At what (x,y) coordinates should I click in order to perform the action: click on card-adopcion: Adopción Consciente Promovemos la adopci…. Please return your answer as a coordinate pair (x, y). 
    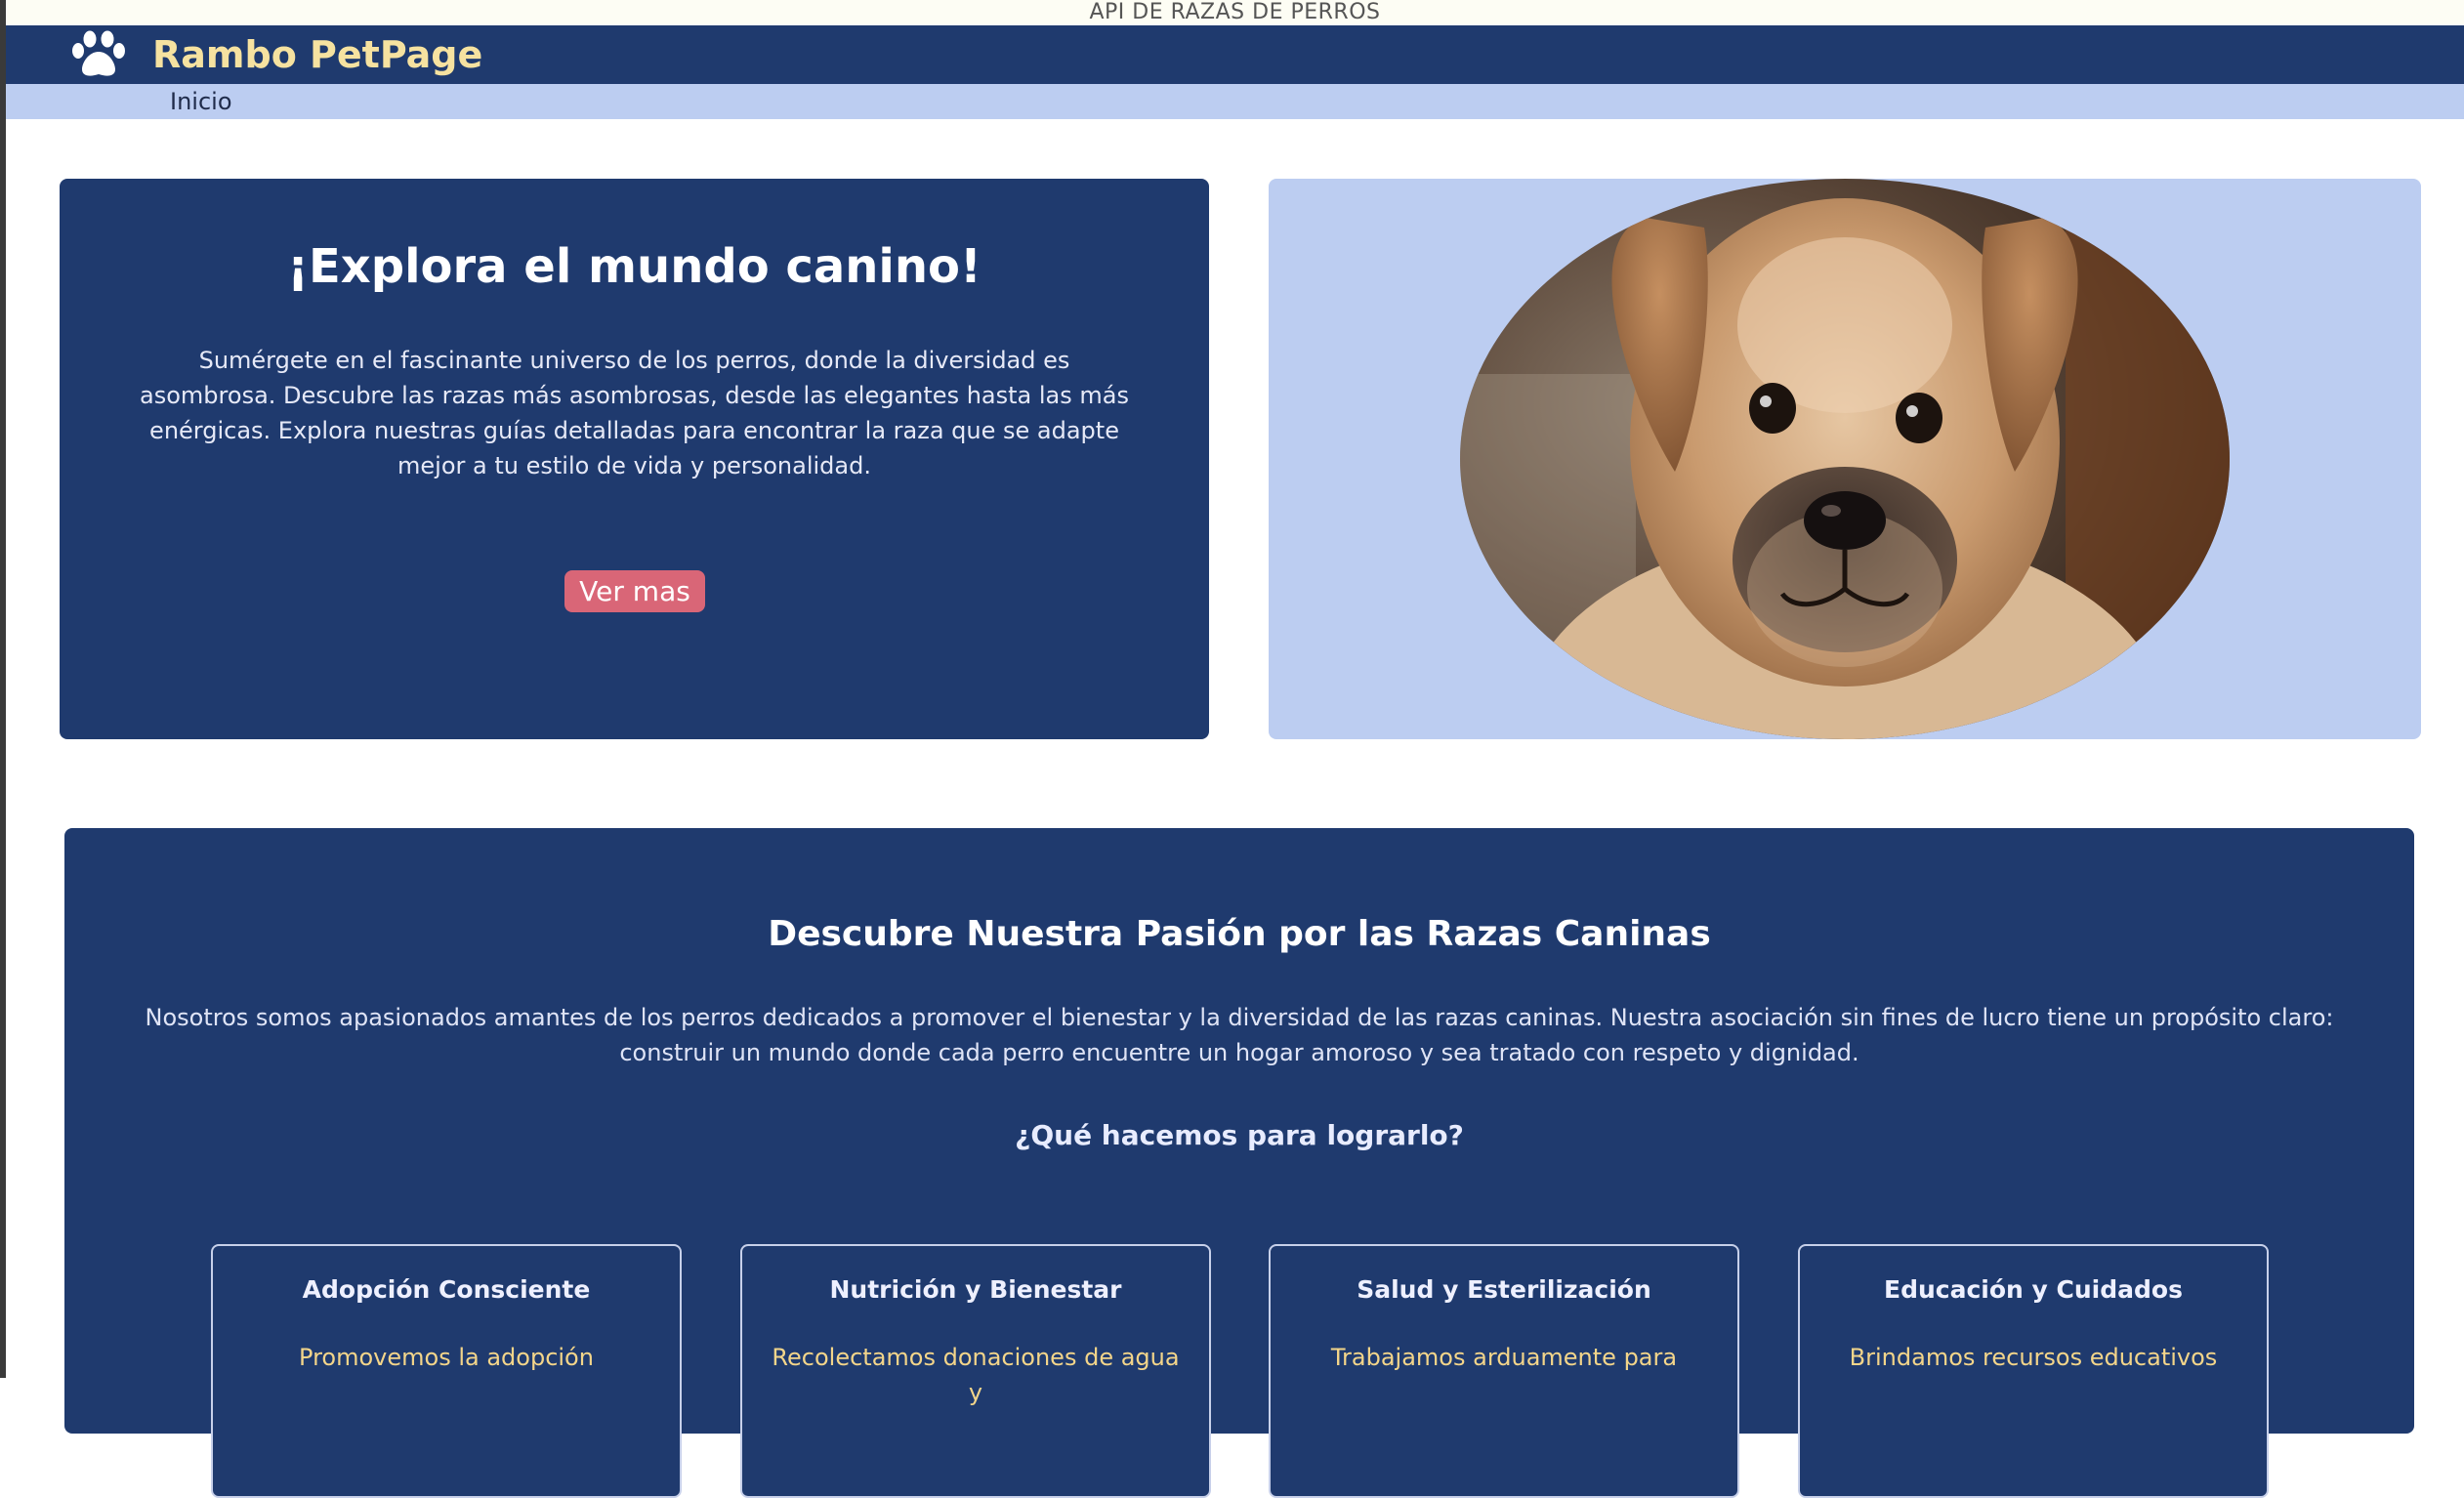
    Looking at the image, I should click on (447, 1371).